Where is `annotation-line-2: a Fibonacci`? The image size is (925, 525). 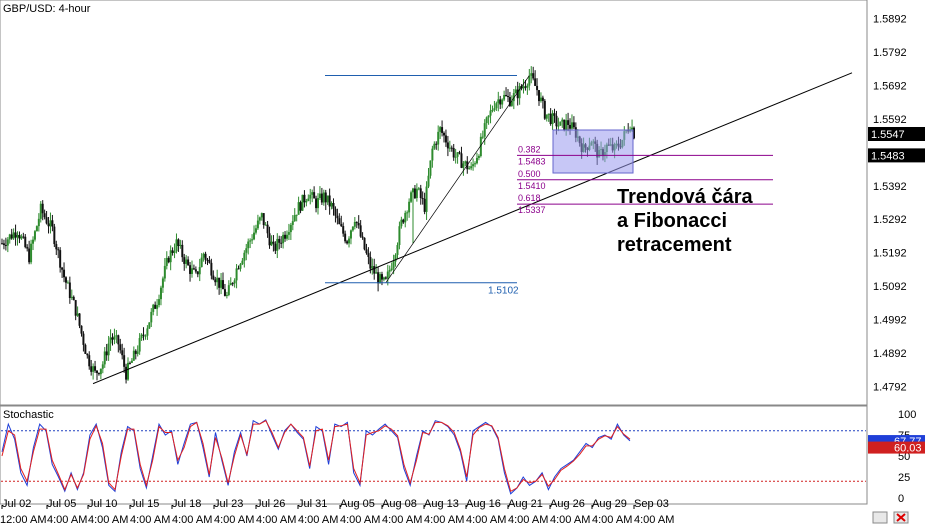 annotation-line-2: a Fibonacci is located at coordinates (672, 221).